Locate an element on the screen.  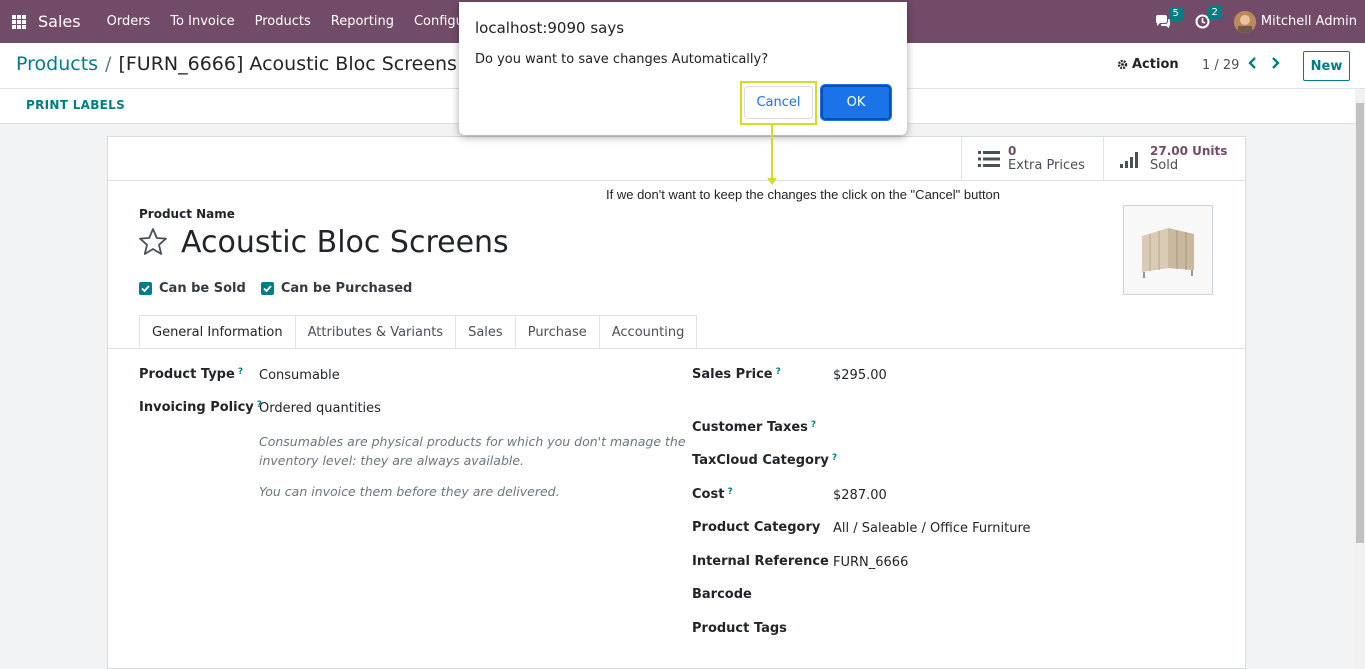
app-name: Sales is located at coordinates (59, 21).